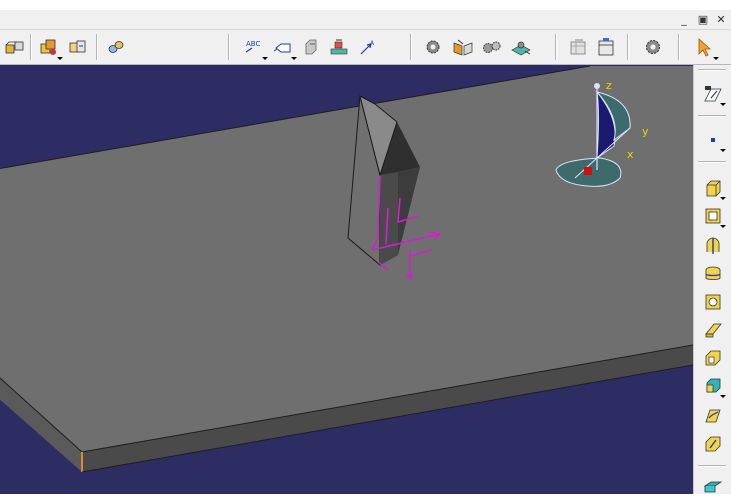 This screenshot has width=731, height=497. What do you see at coordinates (606, 47) in the screenshot?
I see `frame-icon` at bounding box center [606, 47].